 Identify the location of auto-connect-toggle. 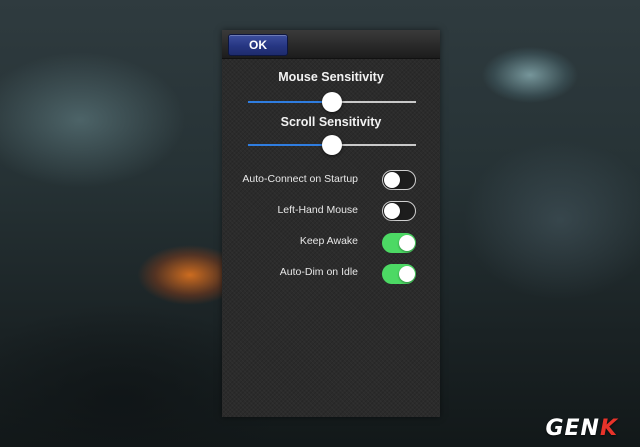
(399, 180).